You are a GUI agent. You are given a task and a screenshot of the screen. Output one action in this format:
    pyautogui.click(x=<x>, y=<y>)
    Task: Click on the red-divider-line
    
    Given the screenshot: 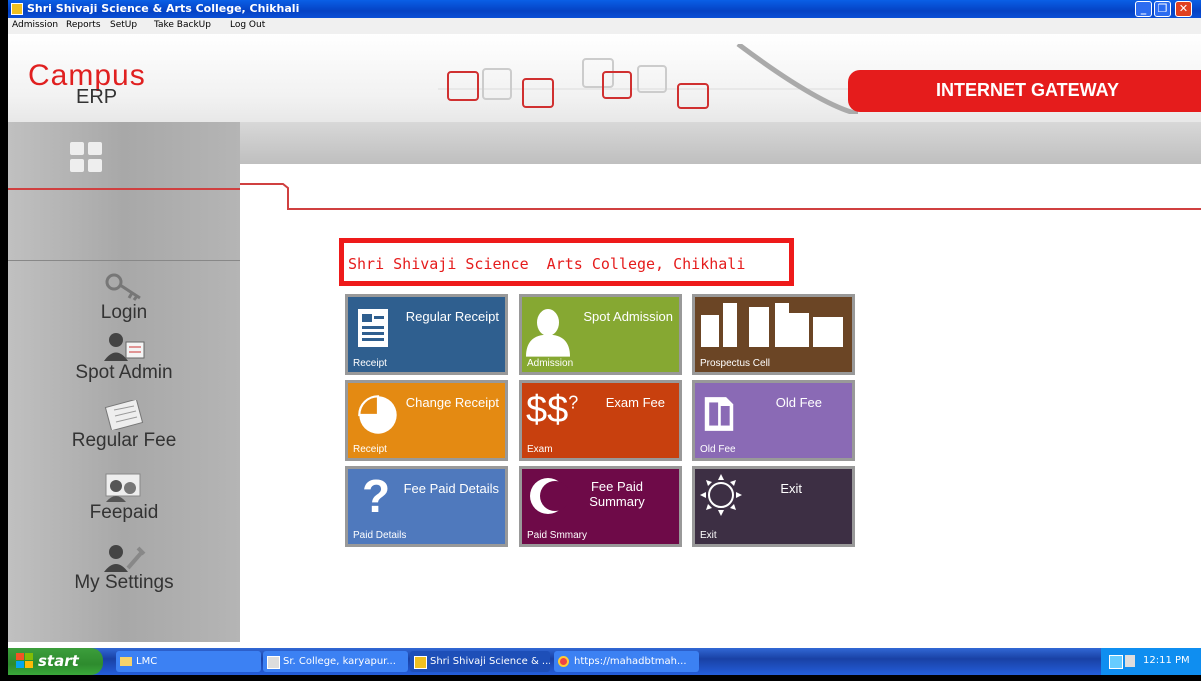 What is the action you would take?
    pyautogui.click(x=719, y=196)
    